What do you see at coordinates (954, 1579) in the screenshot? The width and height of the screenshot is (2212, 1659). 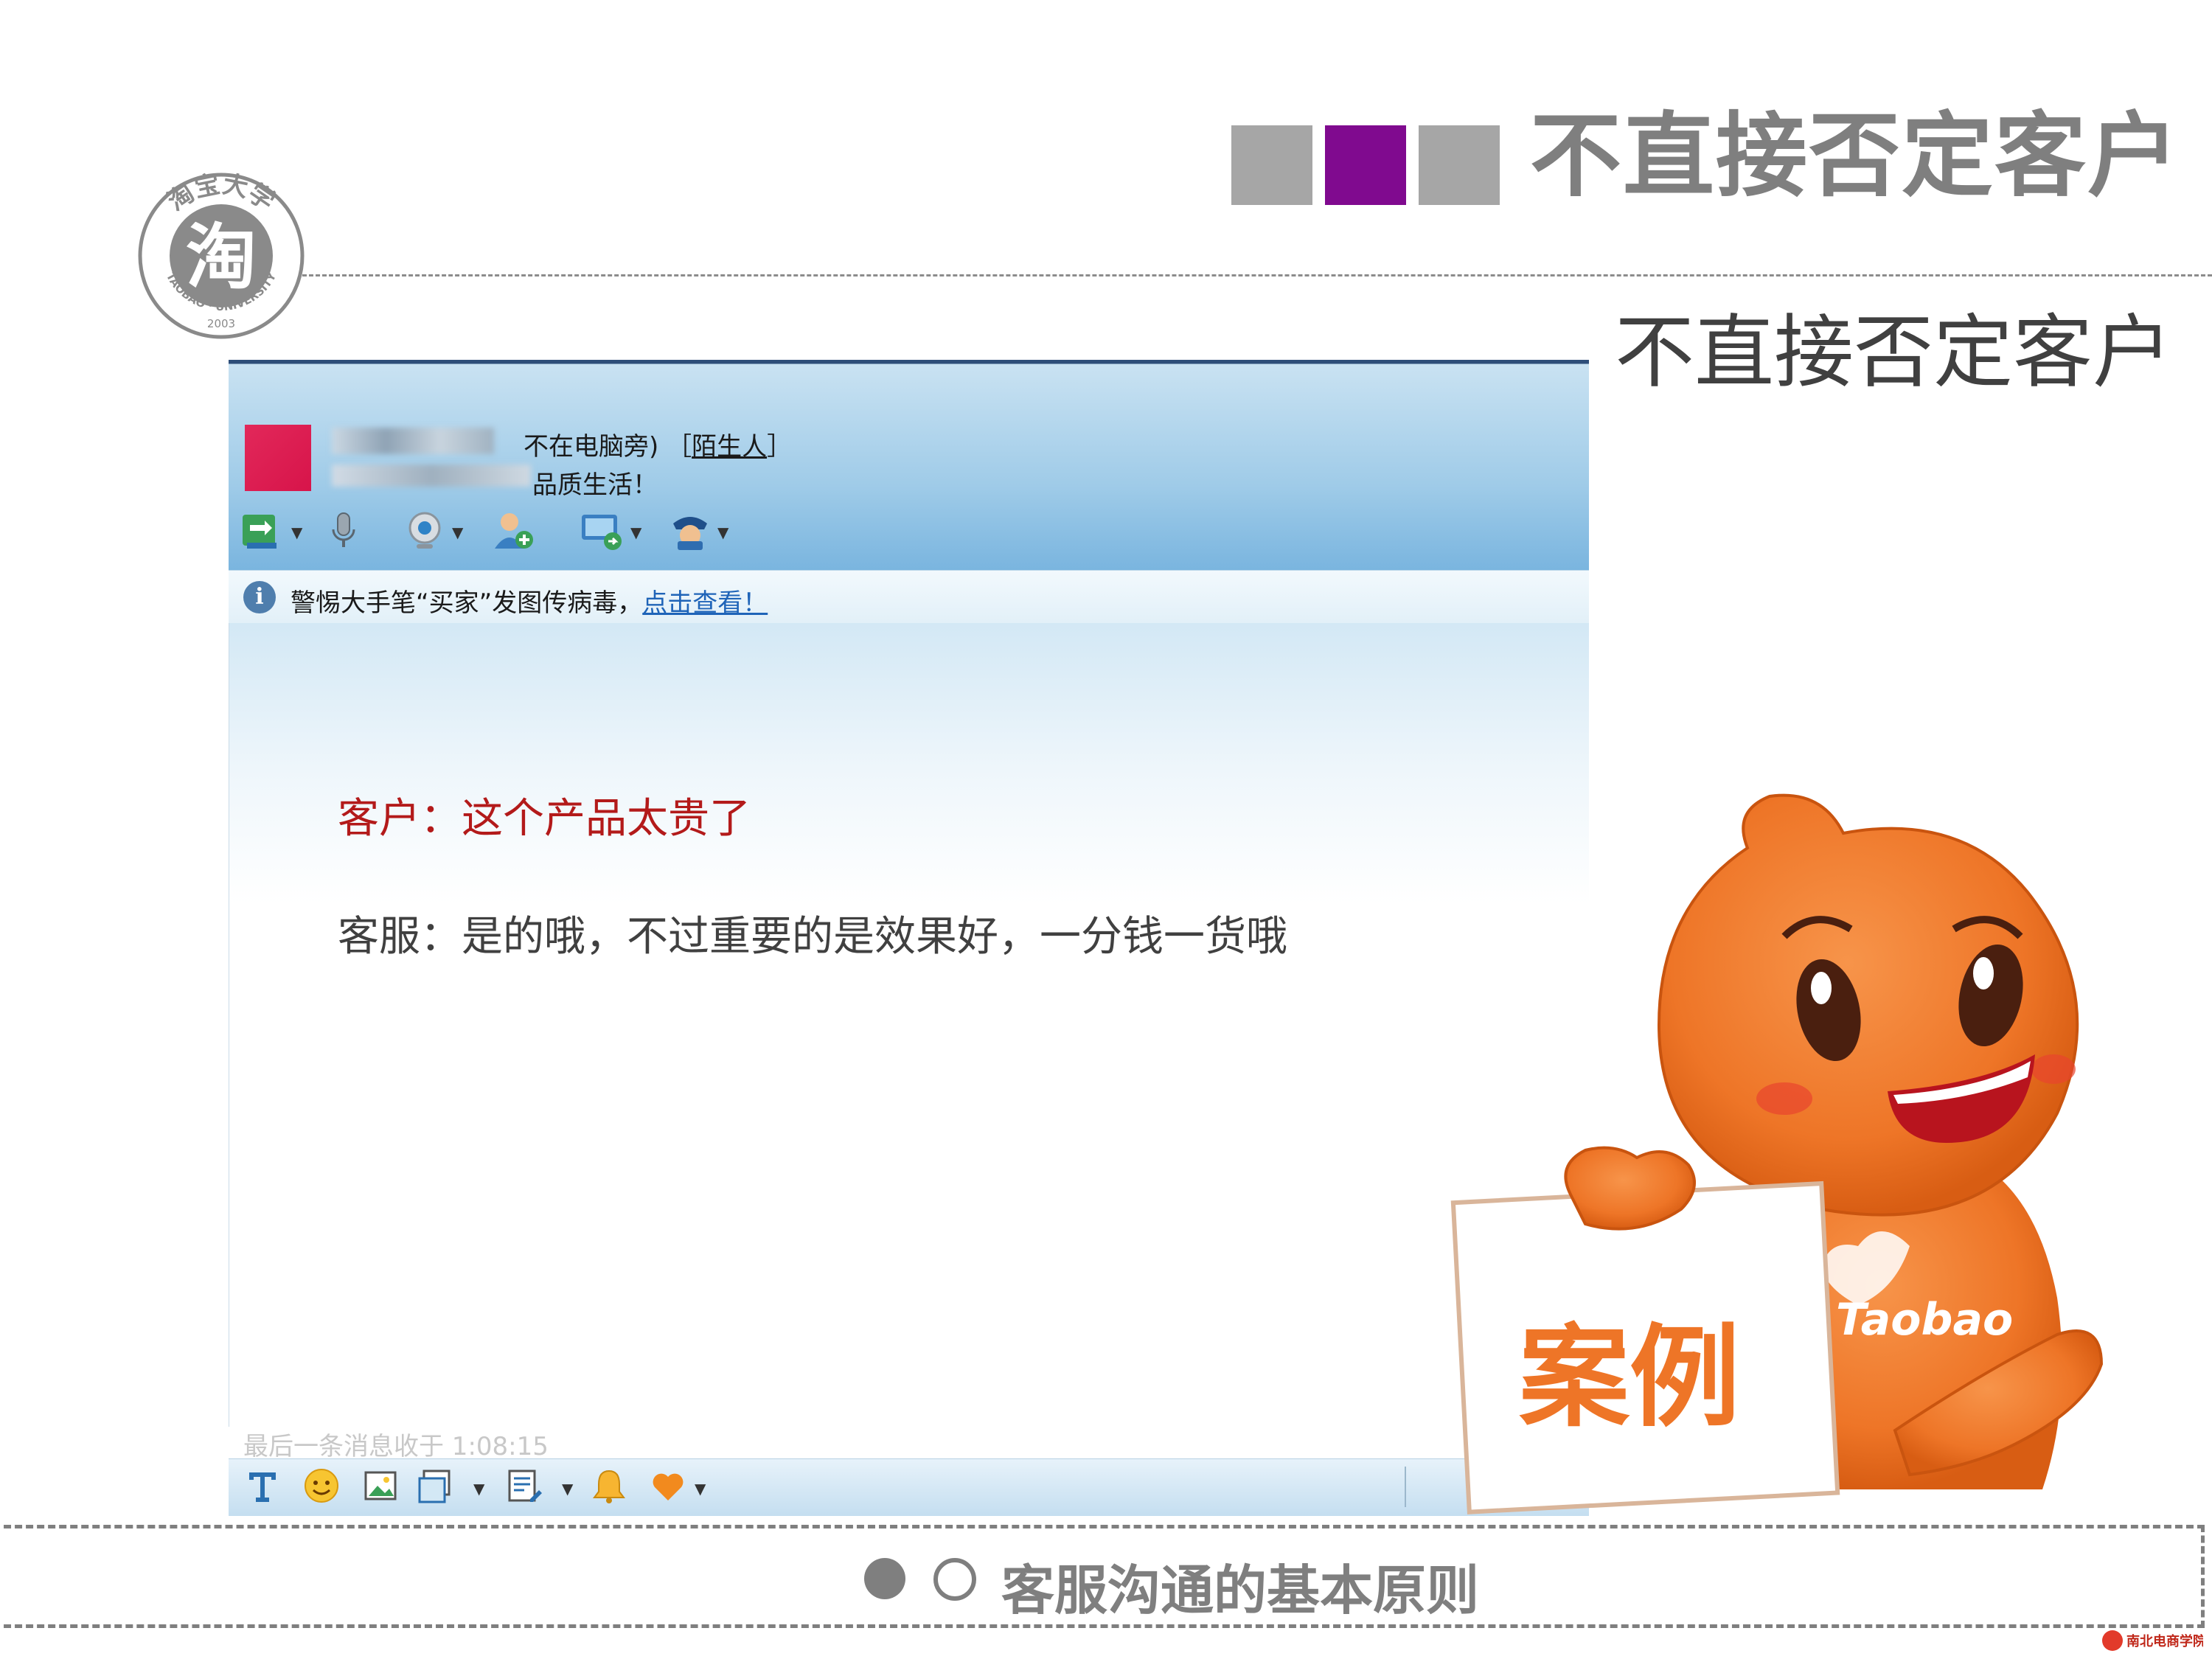 I see `footer-bullet-hollow` at bounding box center [954, 1579].